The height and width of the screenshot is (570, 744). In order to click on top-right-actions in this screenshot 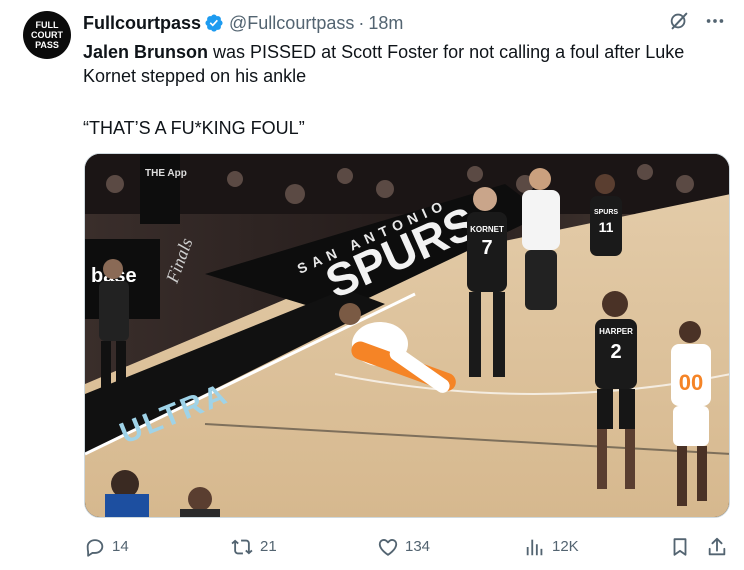, I will do `click(697, 21)`.